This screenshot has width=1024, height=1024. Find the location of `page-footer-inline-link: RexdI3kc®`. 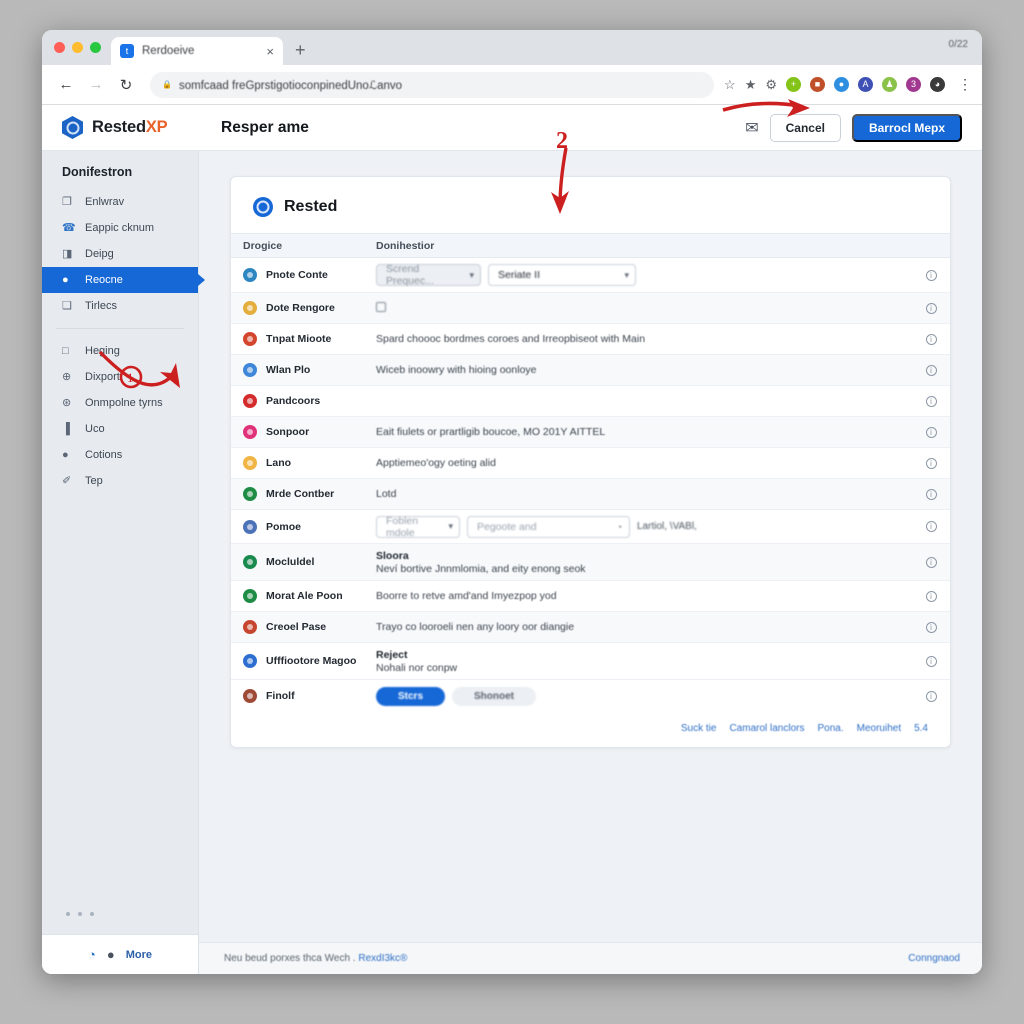

page-footer-inline-link: RexdI3kc® is located at coordinates (382, 958).